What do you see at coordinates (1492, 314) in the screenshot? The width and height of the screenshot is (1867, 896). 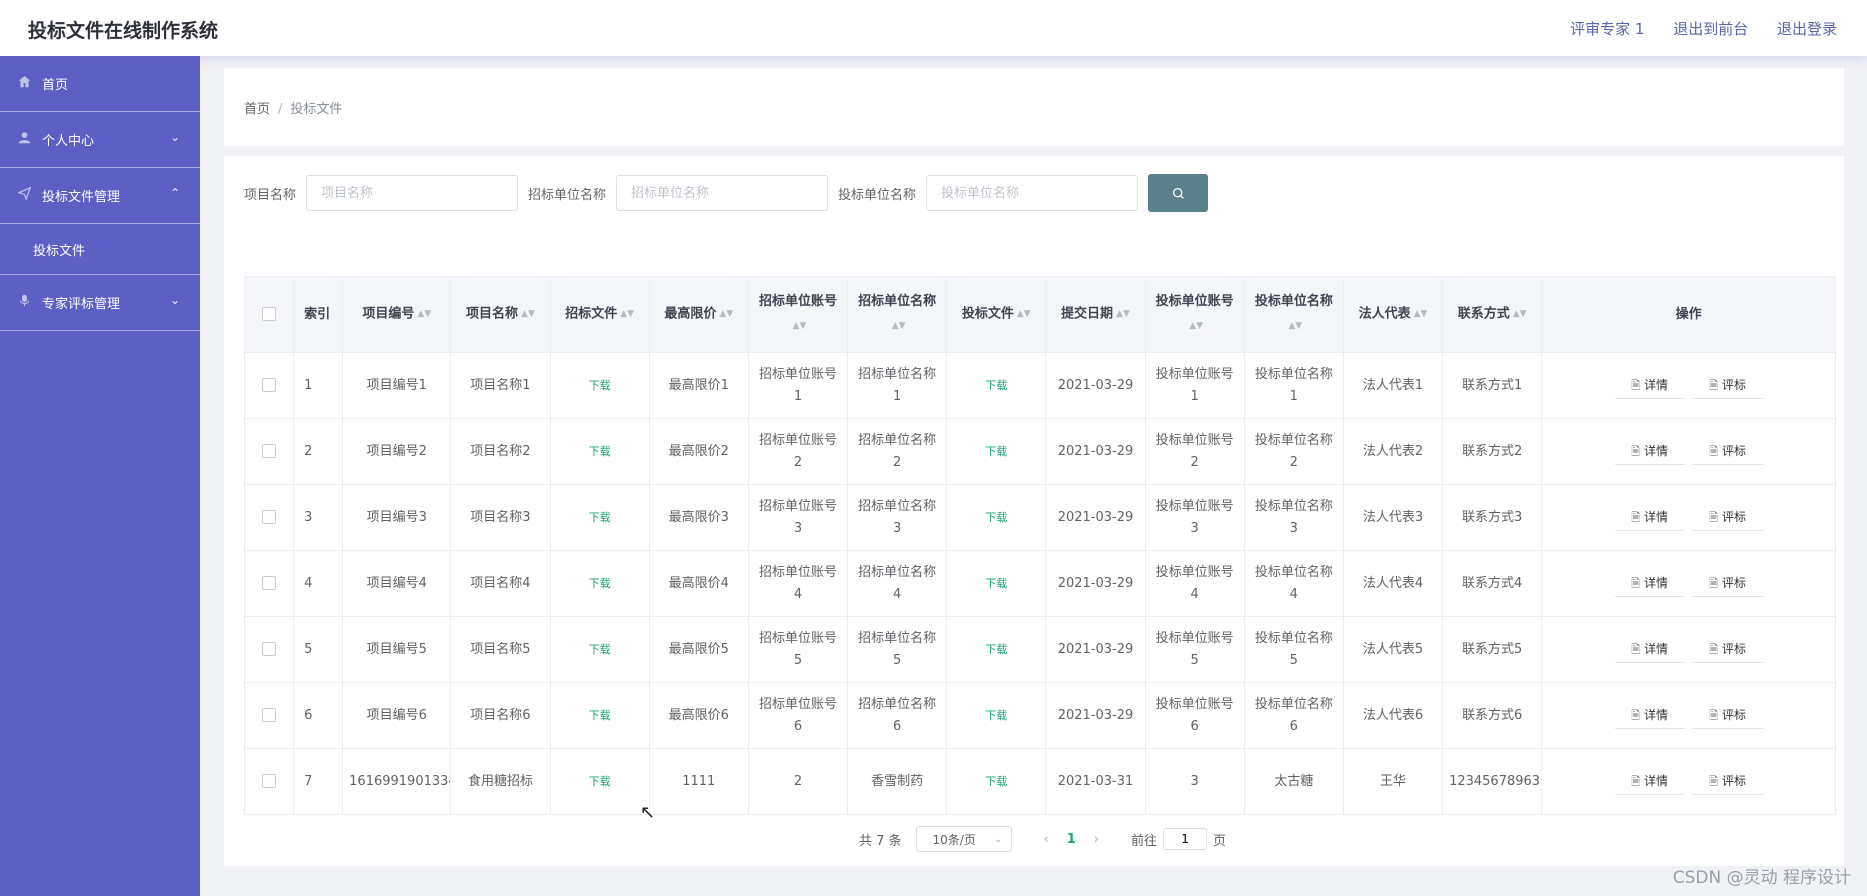 I see `col-header-contact: 联系方式 ▲▼` at bounding box center [1492, 314].